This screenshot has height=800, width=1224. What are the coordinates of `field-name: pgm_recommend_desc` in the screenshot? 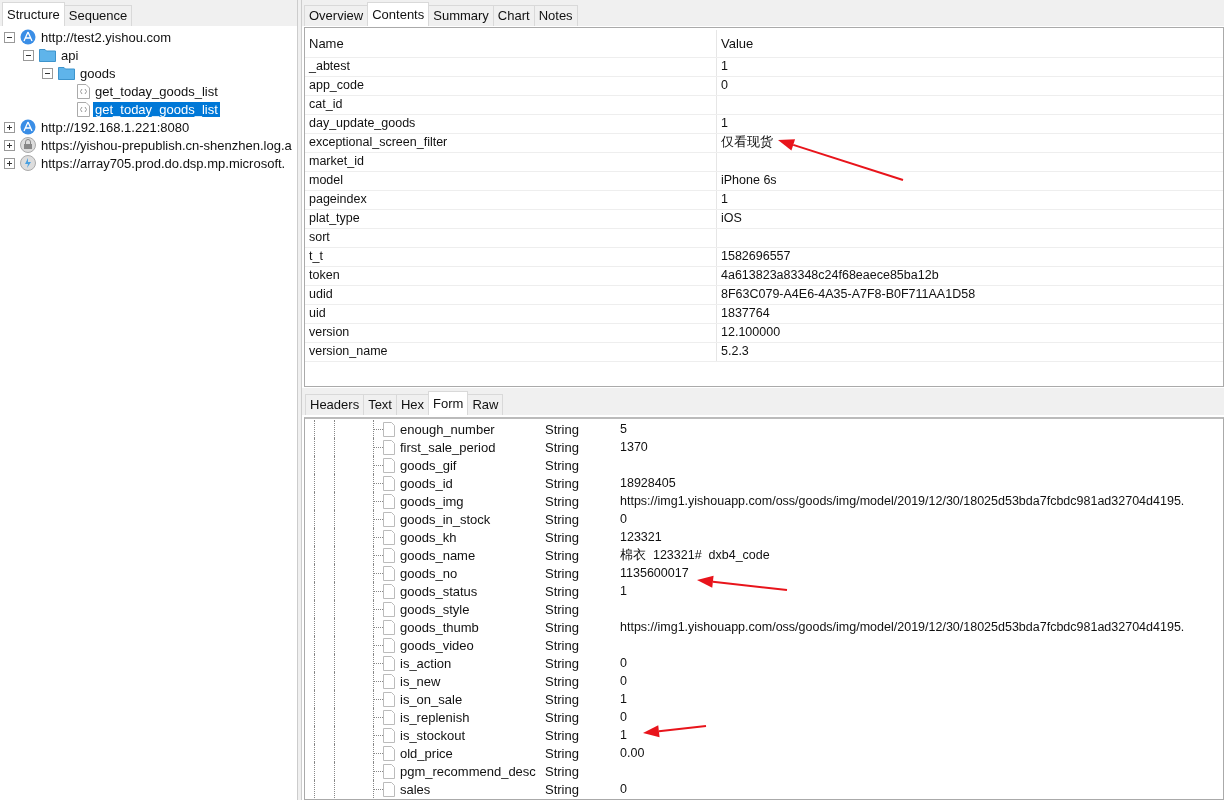 It's located at (468, 771).